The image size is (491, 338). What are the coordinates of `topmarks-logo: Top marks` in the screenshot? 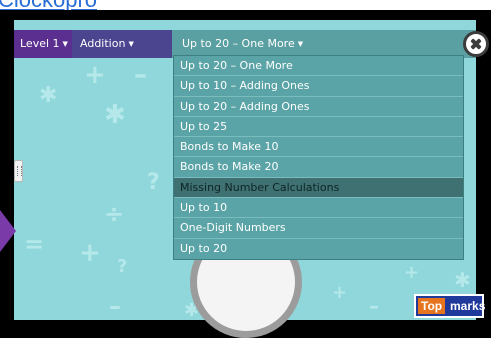 It's located at (450, 306).